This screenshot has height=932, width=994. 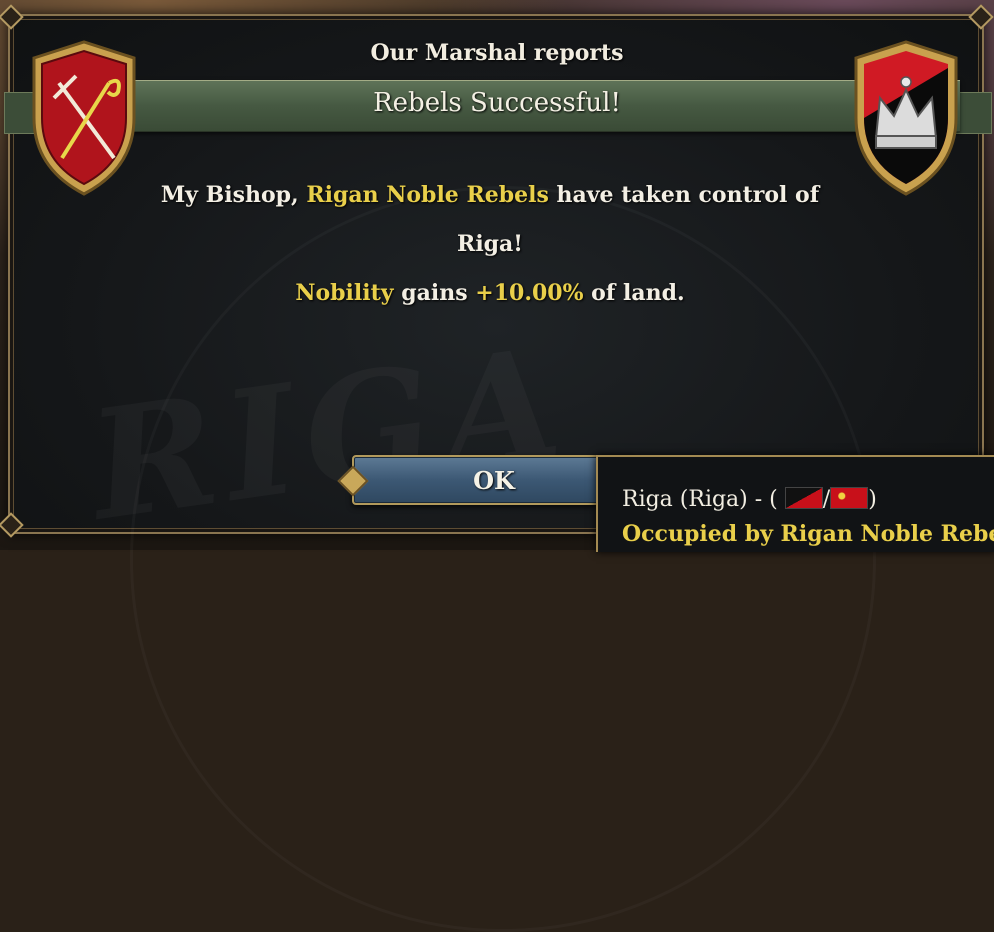 What do you see at coordinates (497, 53) in the screenshot?
I see `event-subtitle: Our Marshal reports` at bounding box center [497, 53].